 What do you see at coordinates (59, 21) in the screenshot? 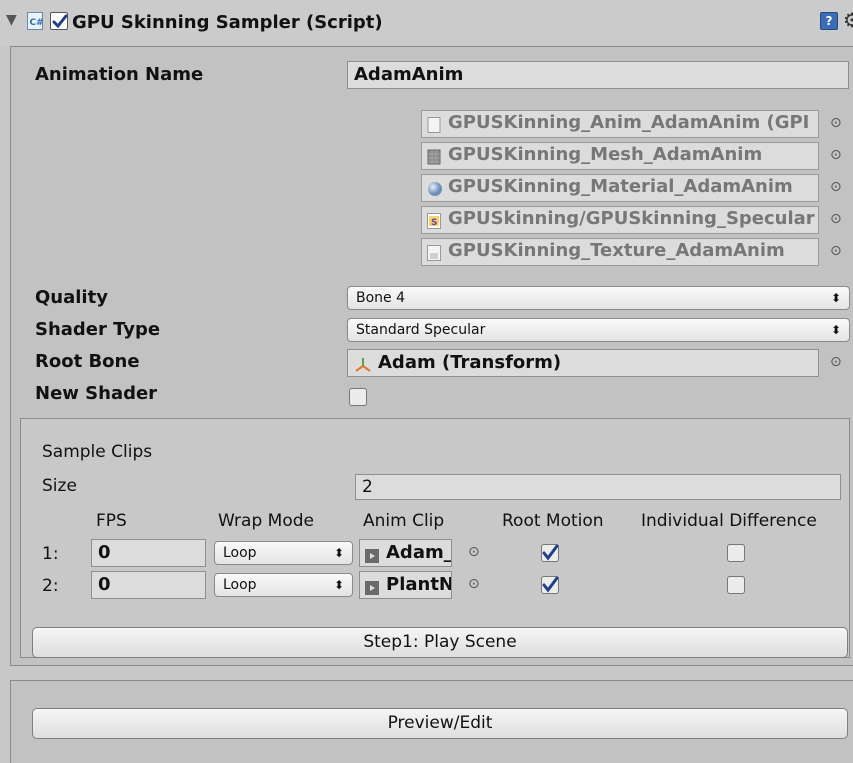
I see `component-enabled-checkbox` at bounding box center [59, 21].